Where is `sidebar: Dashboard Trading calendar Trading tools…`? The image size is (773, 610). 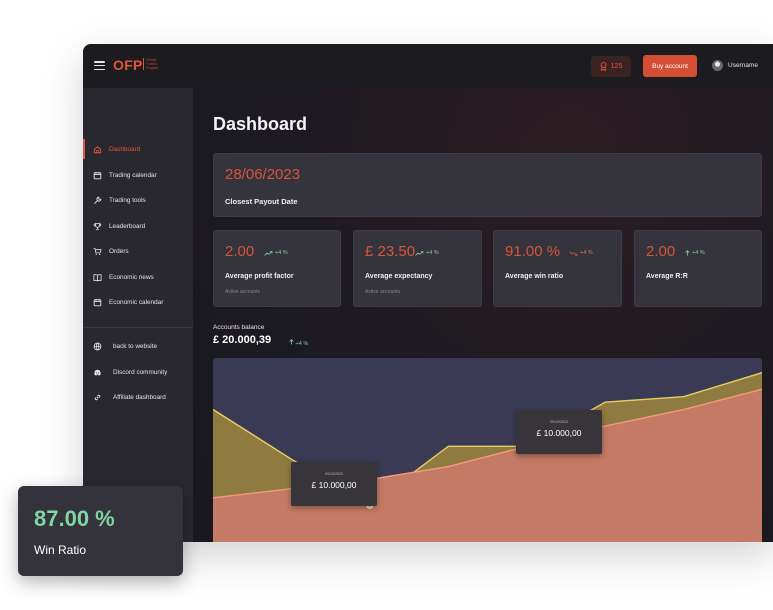
sidebar: Dashboard Trading calendar Trading tools… is located at coordinates (138, 315).